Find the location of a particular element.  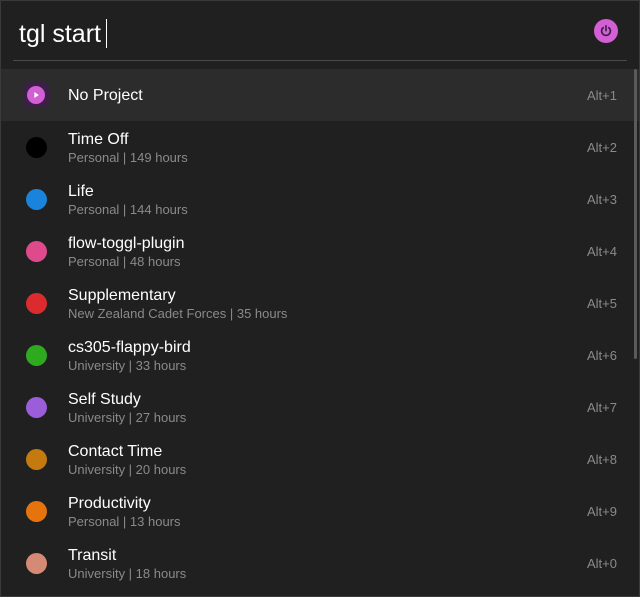

result-item-self-study: Self Study University | 27 hours Alt+7 is located at coordinates (320, 407).